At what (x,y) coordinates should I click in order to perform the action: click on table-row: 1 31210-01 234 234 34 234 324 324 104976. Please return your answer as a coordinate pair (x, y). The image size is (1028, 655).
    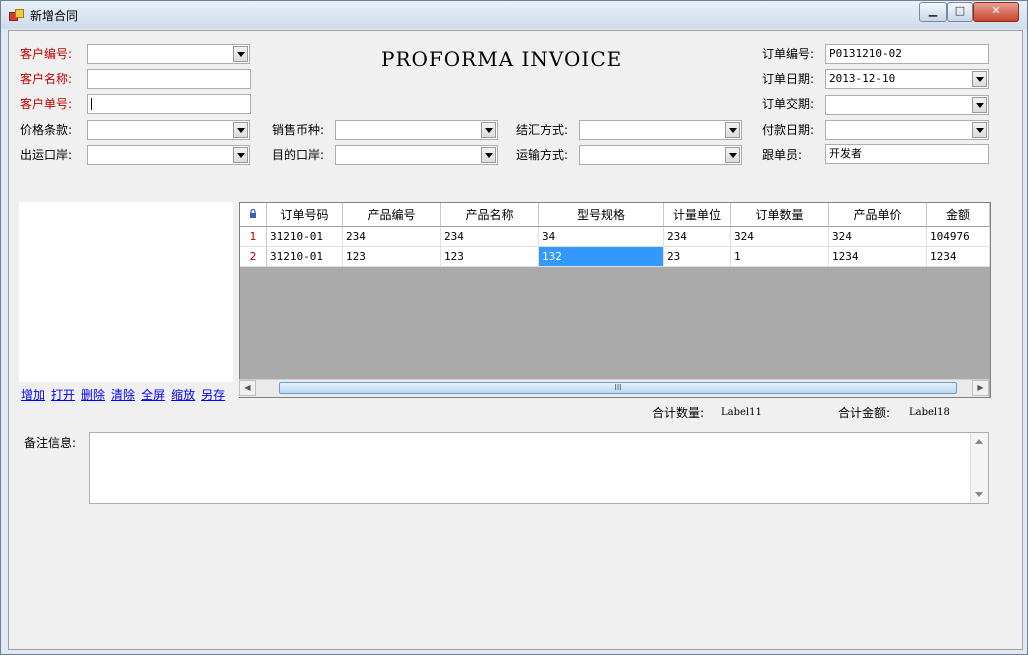
    Looking at the image, I should click on (615, 237).